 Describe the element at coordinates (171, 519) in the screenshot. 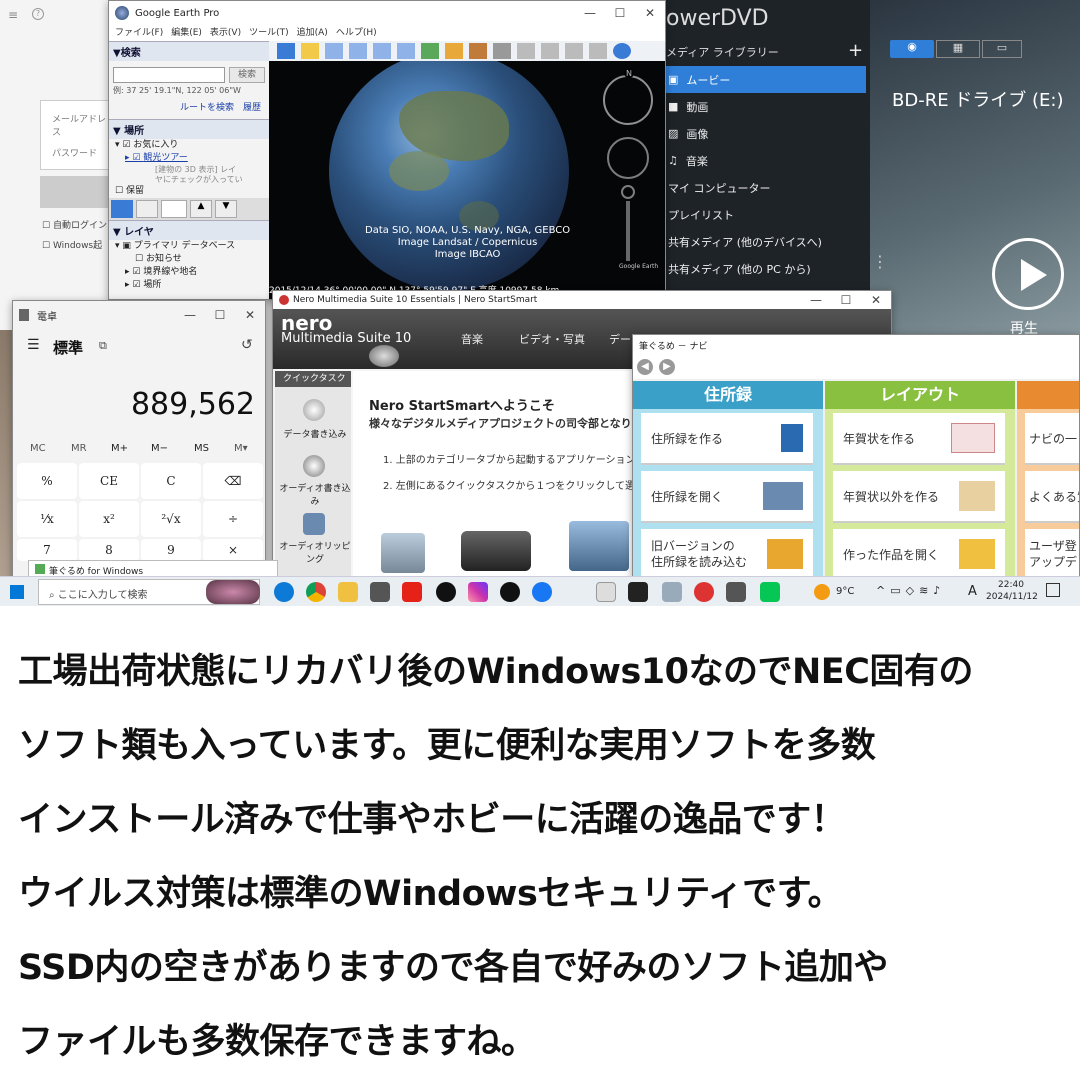

I see `sqrt-button: ²√x` at that location.